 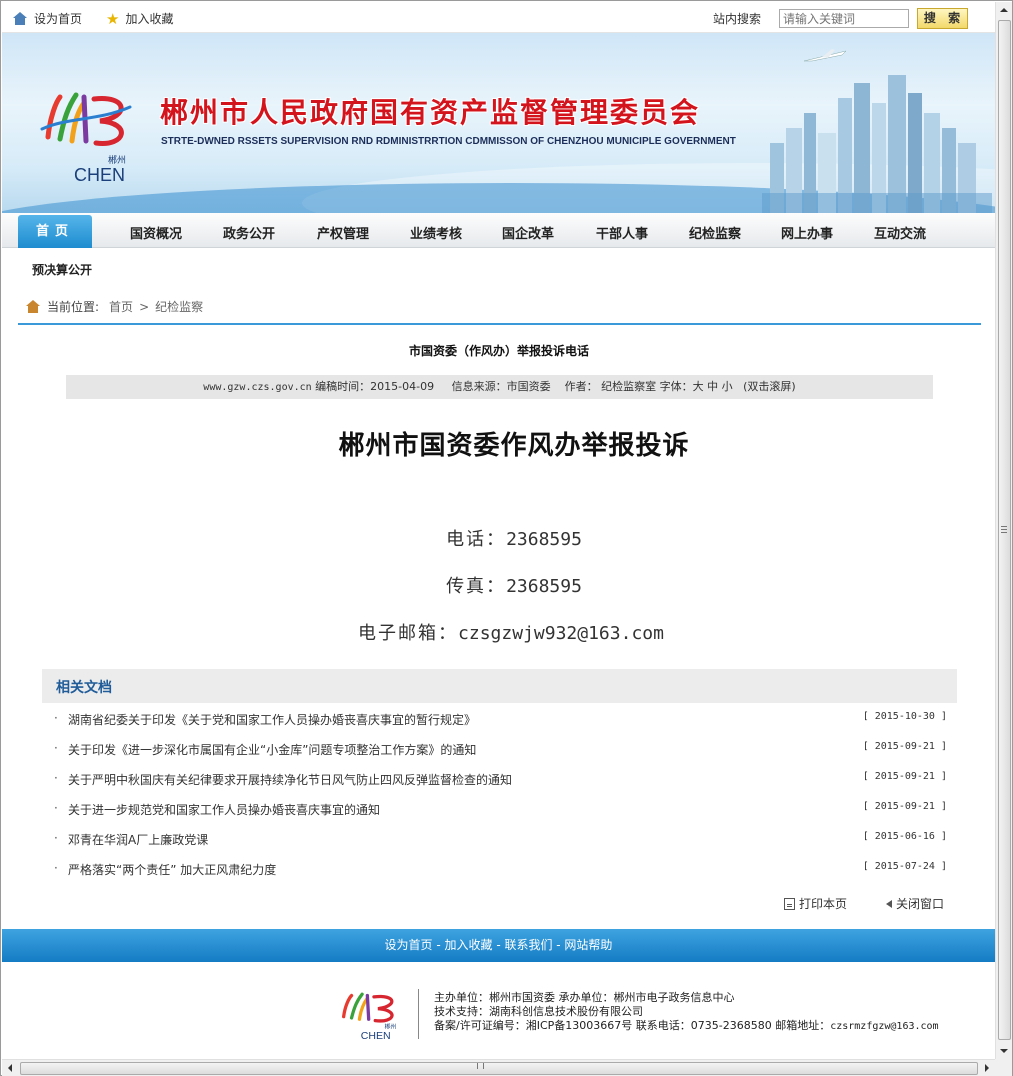 What do you see at coordinates (715, 232) in the screenshot?
I see `nav-item-discipline: 纪检监察` at bounding box center [715, 232].